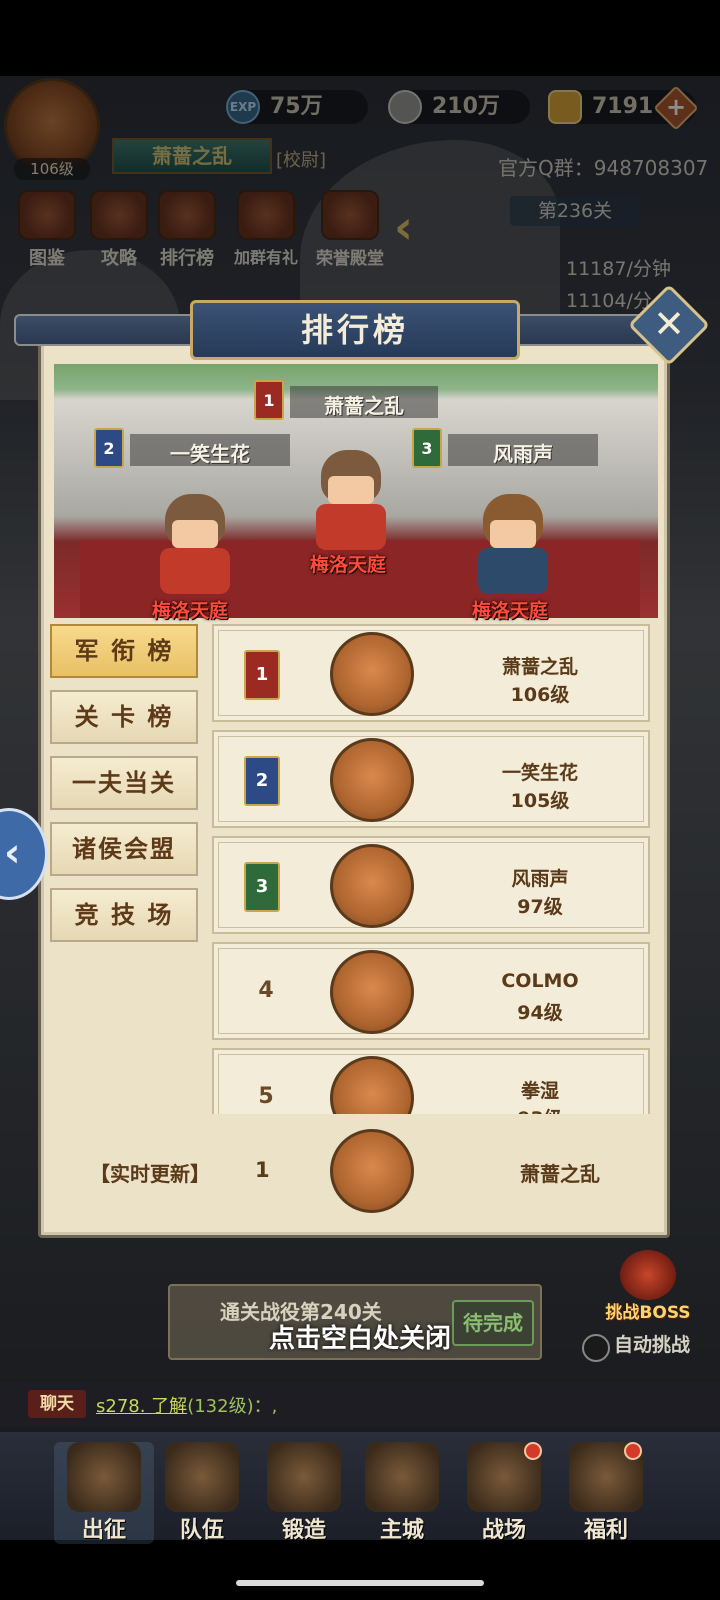 The height and width of the screenshot is (1600, 720). What do you see at coordinates (195, 544) in the screenshot?
I see `hero-sprite-second` at bounding box center [195, 544].